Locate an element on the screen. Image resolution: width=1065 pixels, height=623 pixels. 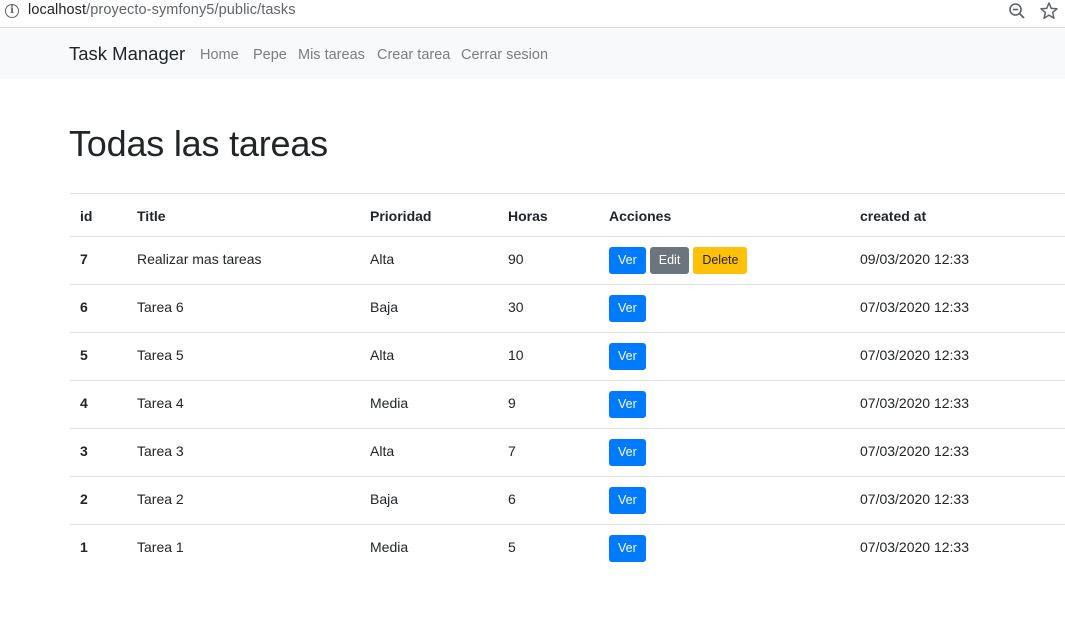
cell-id: 7 is located at coordinates (84, 259).